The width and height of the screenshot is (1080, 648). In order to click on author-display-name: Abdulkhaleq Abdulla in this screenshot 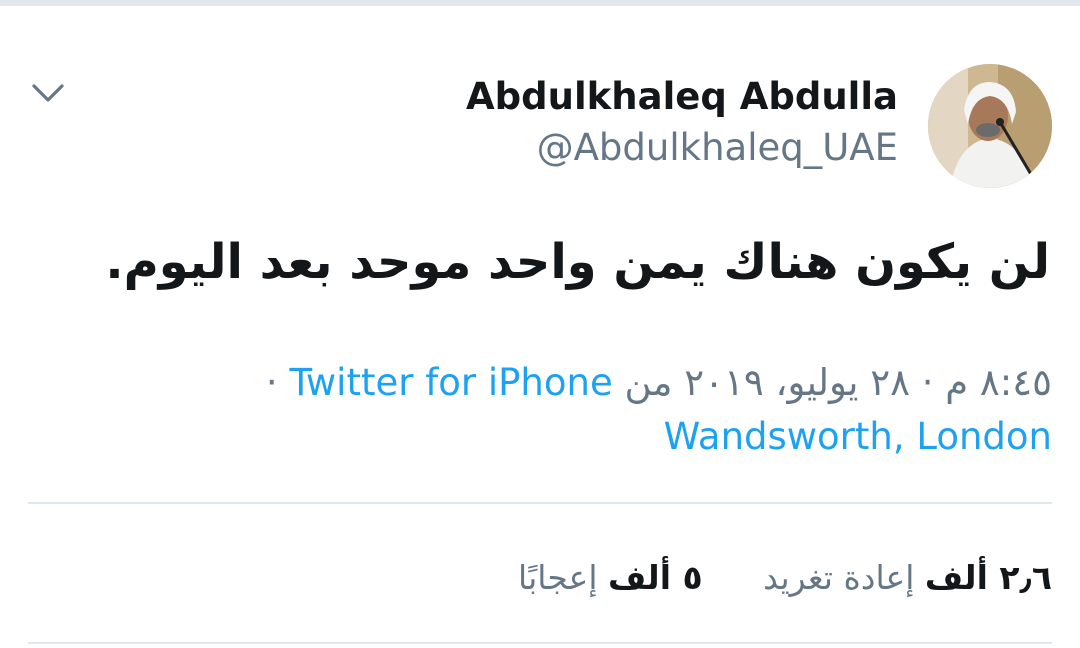, I will do `click(682, 97)`.